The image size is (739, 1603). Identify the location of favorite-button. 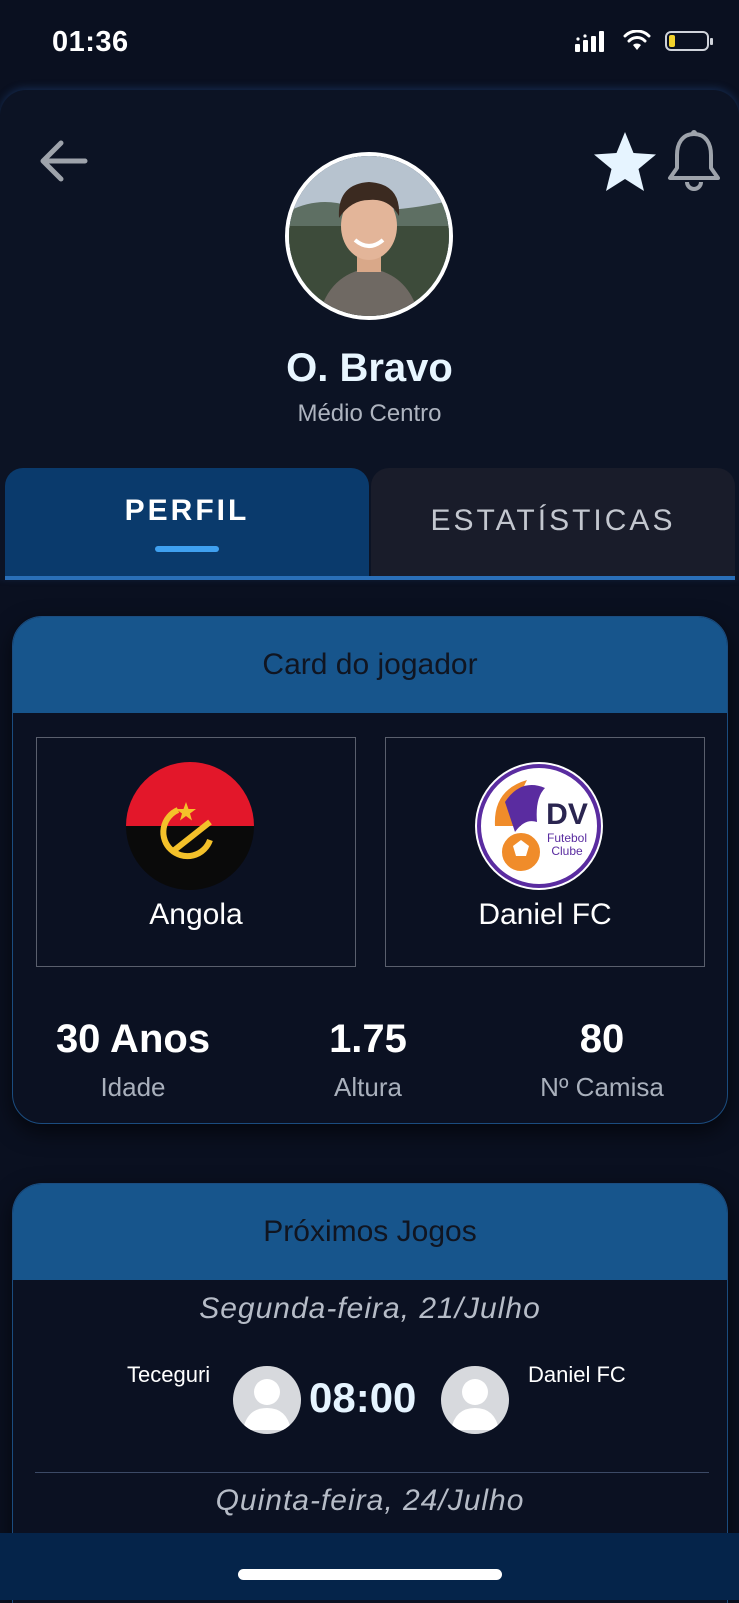
(625, 163).